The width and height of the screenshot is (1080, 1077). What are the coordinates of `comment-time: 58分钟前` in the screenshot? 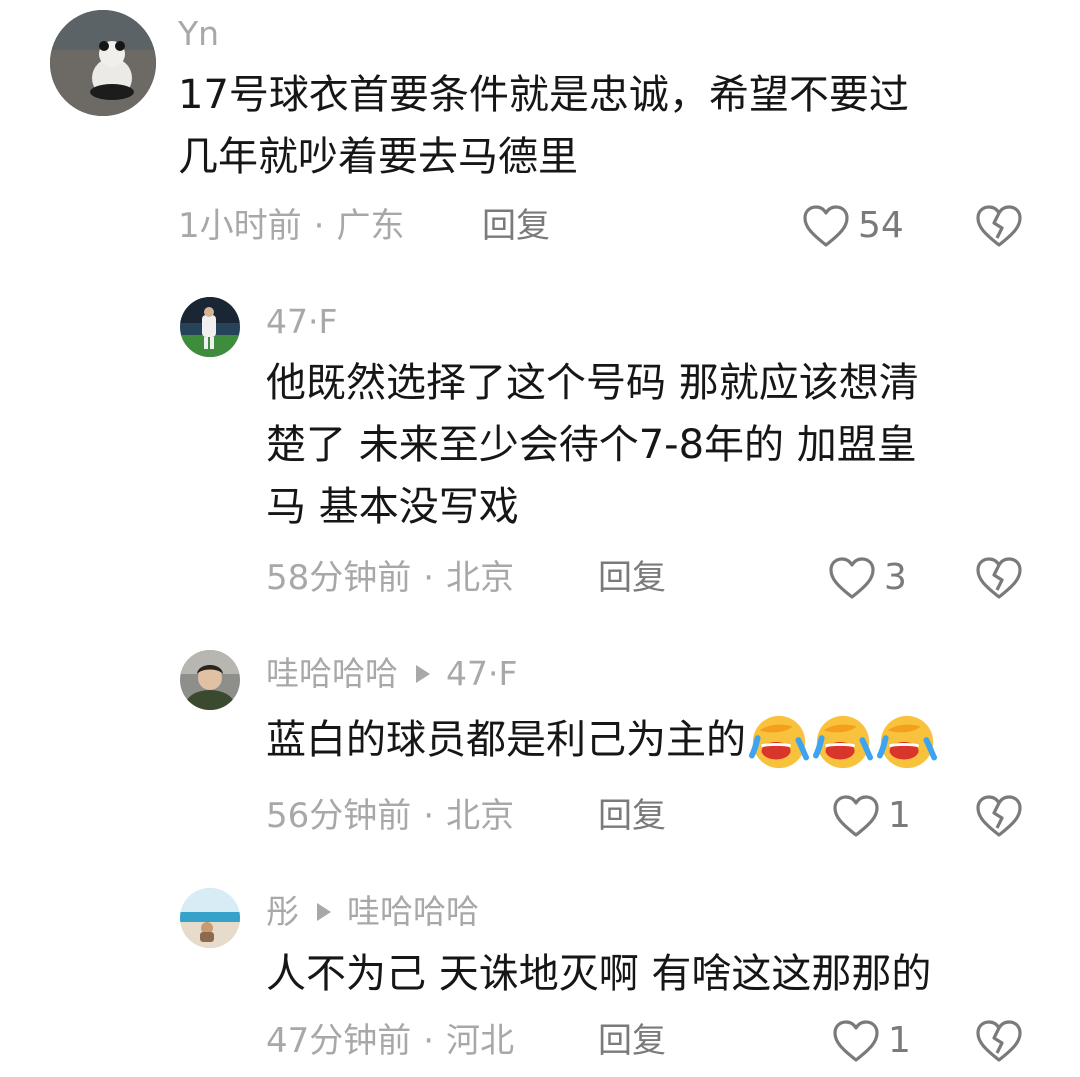 It's located at (339, 578).